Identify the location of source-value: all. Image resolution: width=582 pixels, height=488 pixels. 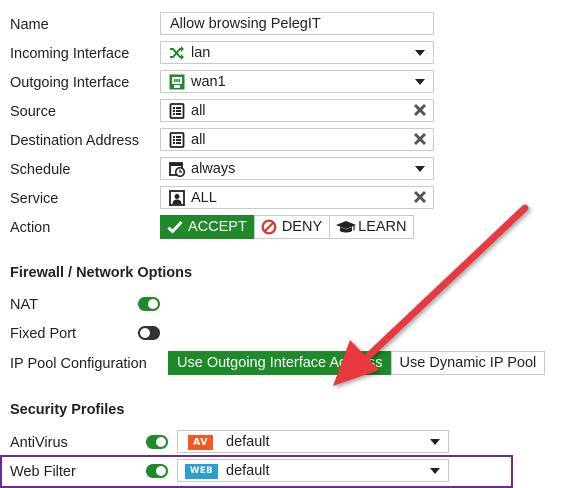
(198, 111).